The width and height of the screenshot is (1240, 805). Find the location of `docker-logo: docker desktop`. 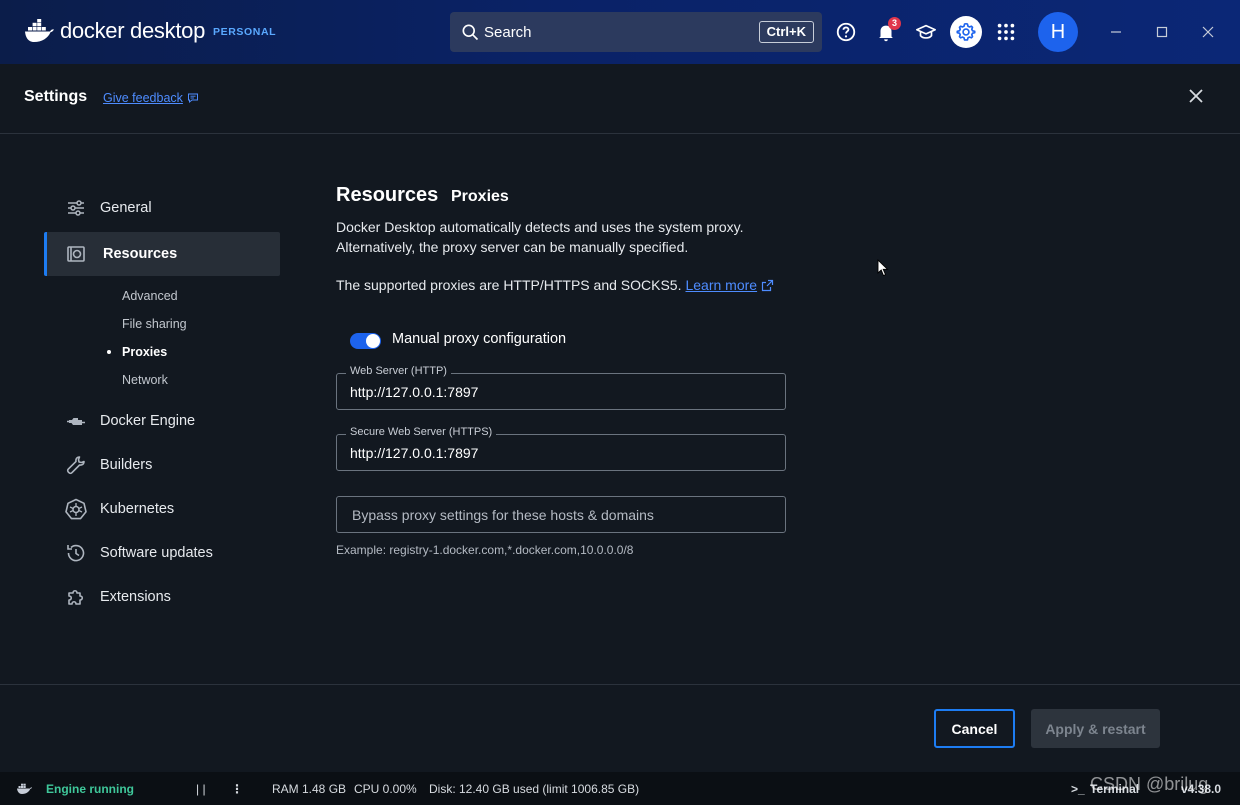

docker-logo: docker desktop is located at coordinates (114, 31).